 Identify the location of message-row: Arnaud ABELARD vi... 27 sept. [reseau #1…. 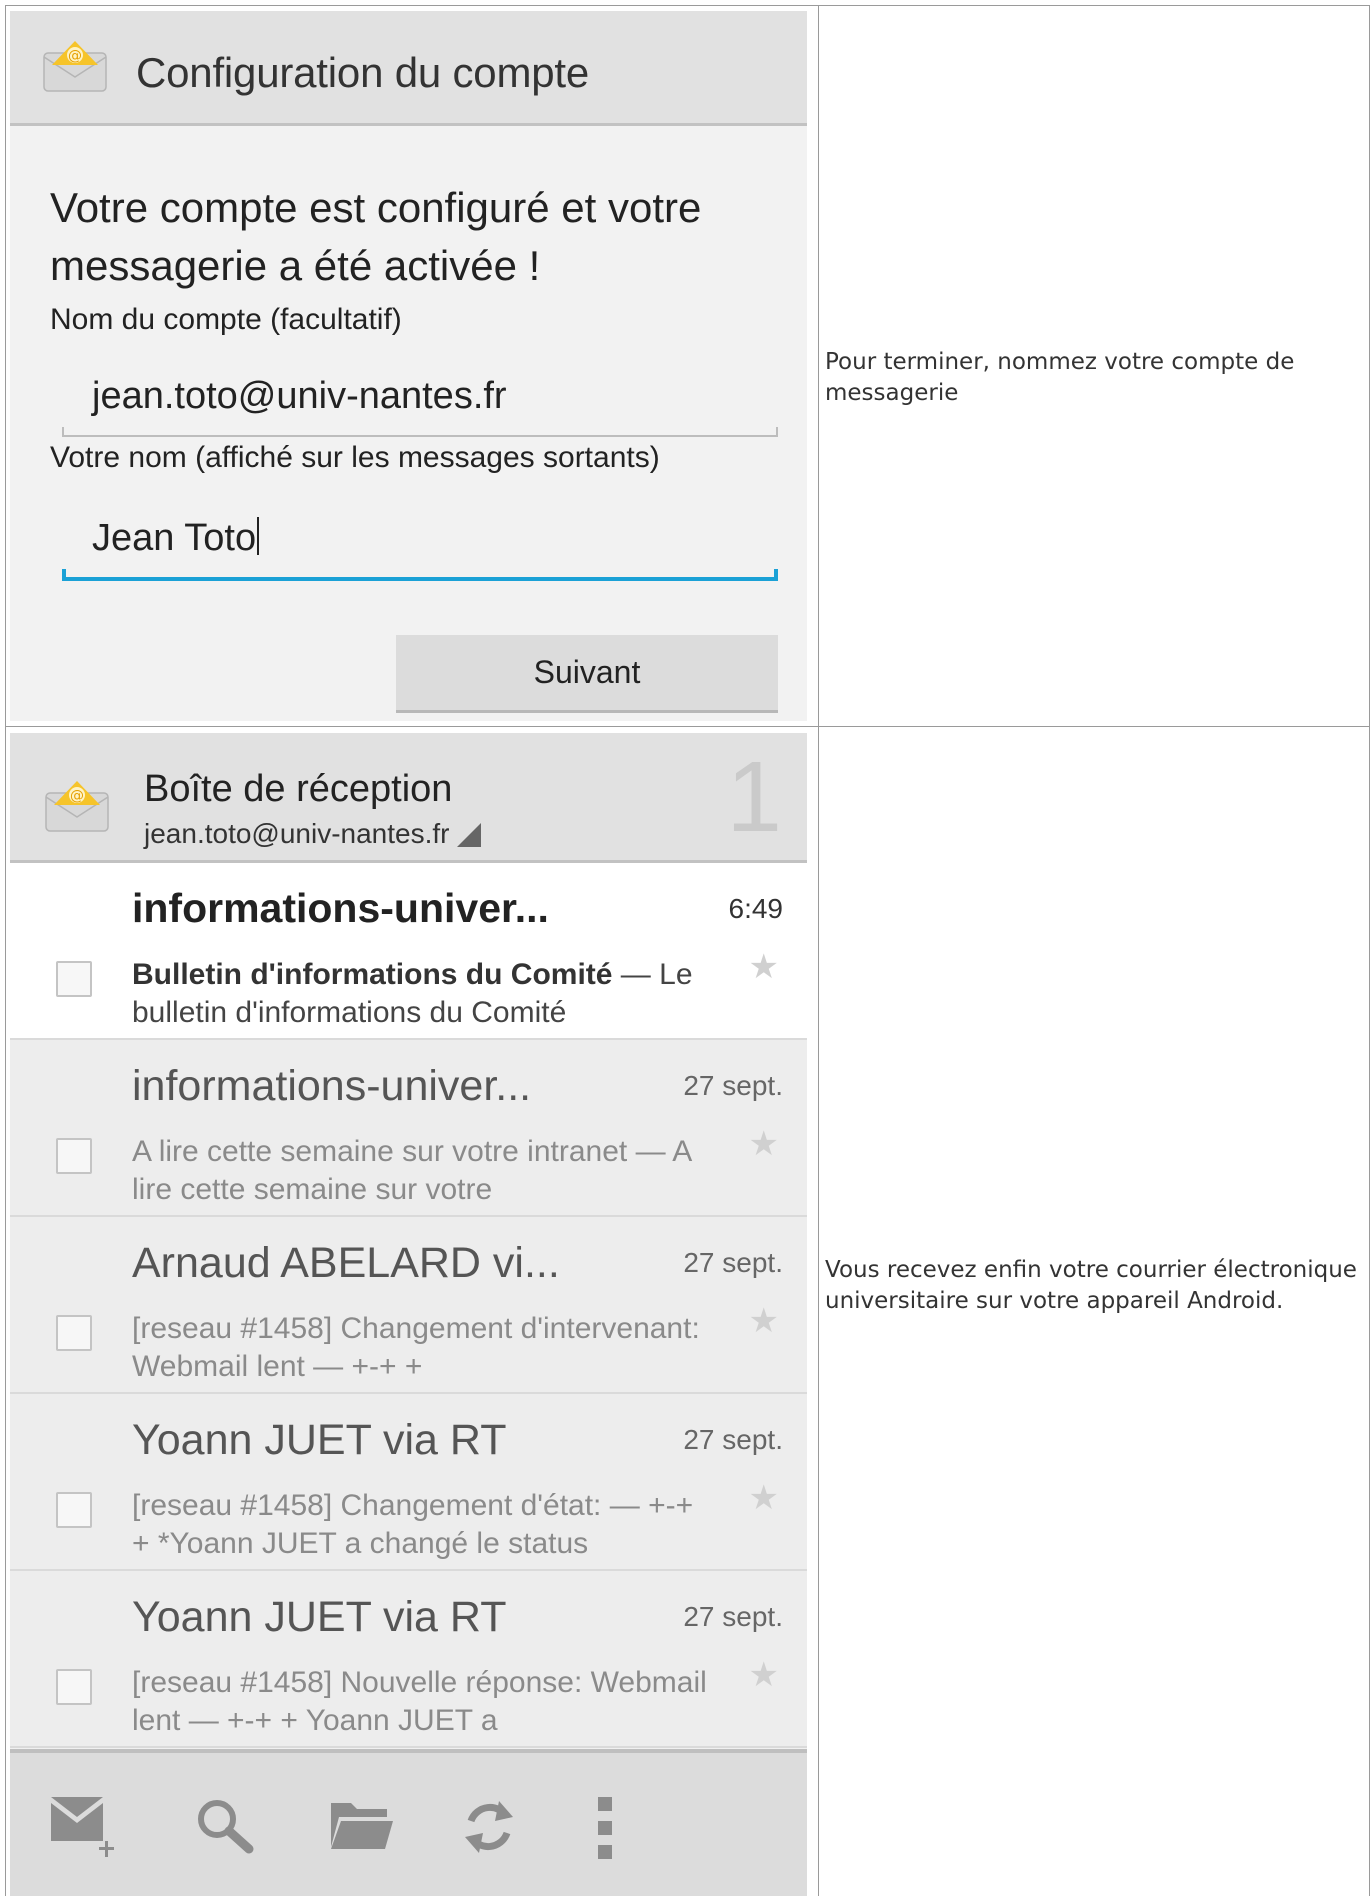
(408, 1305).